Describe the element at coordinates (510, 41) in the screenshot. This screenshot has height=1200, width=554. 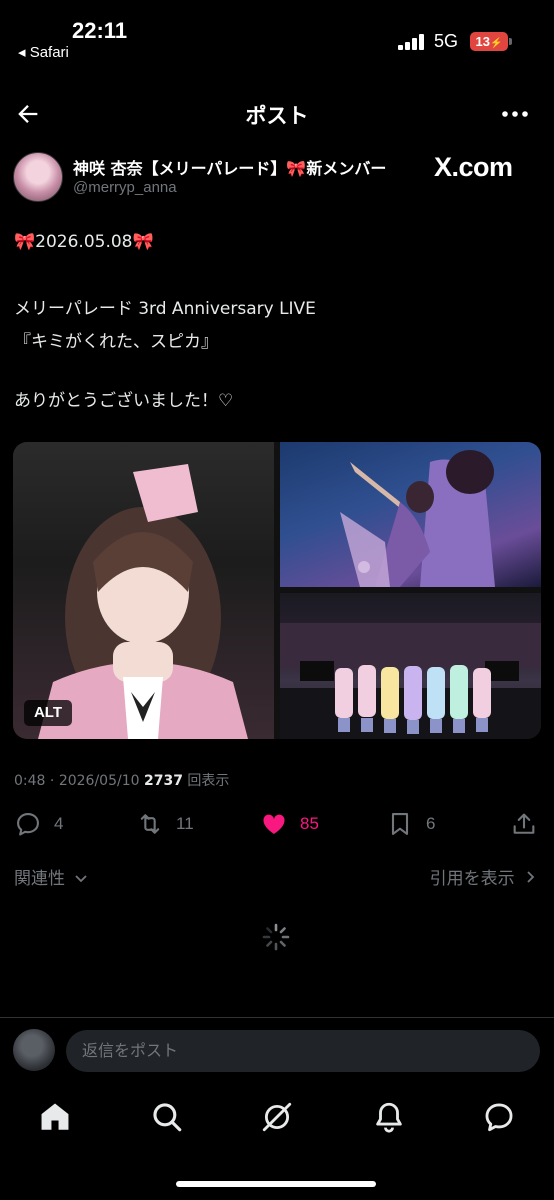
I see `battery-tip` at that location.